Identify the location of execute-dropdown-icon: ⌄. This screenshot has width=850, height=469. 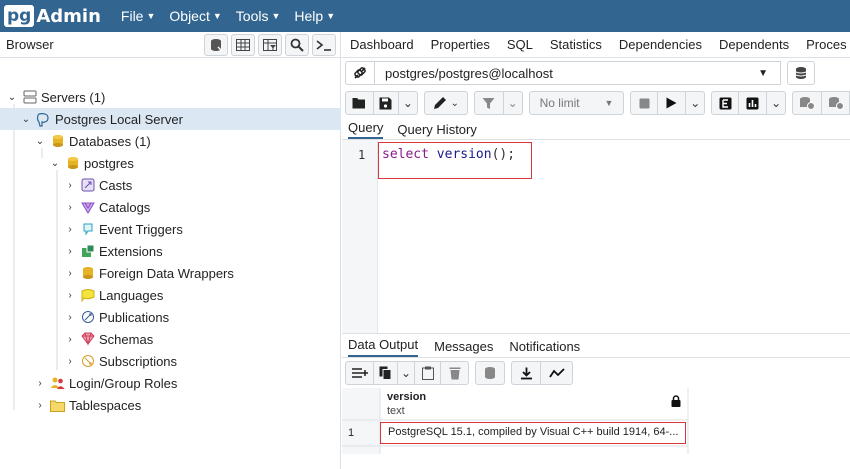
(696, 103).